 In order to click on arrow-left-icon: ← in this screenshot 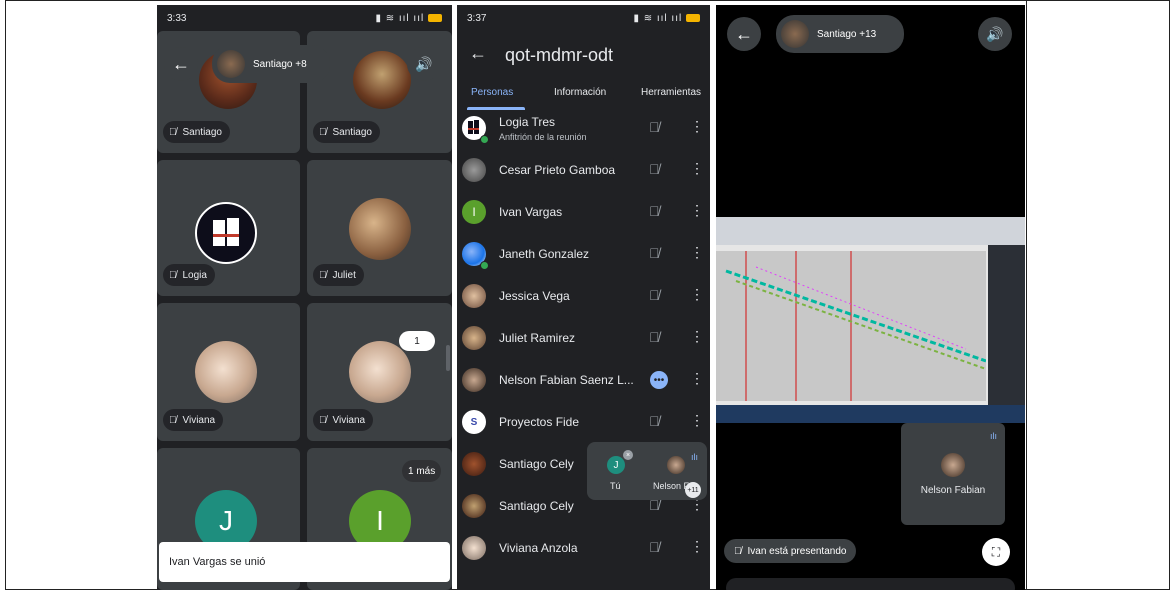, I will do `click(181, 63)`.